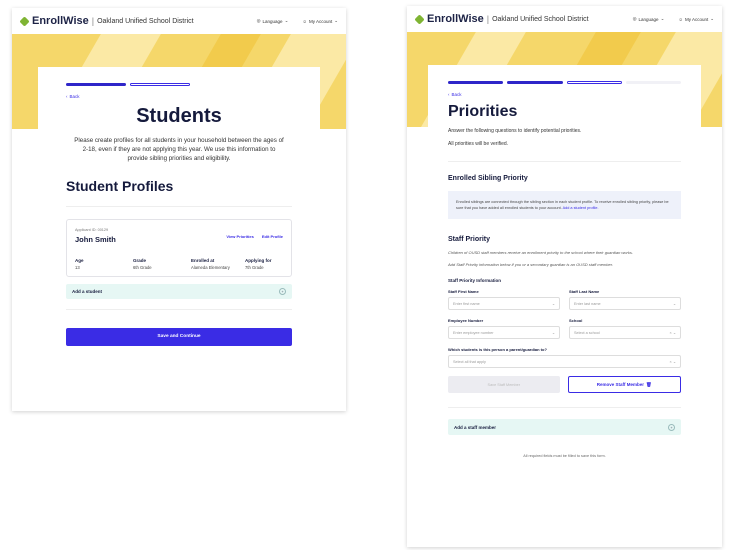 Image resolution: width=732 pixels, height=550 pixels. I want to click on remove-staff-label: Remove Staff Member, so click(620, 384).